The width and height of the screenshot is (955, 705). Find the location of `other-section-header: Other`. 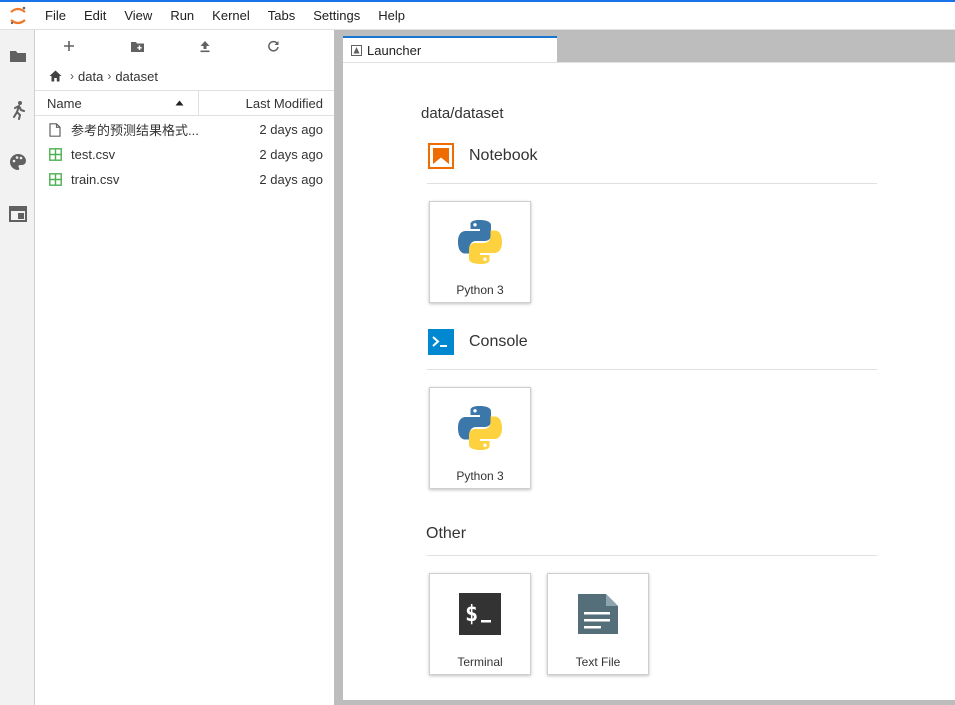

other-section-header: Other is located at coordinates (446, 534).